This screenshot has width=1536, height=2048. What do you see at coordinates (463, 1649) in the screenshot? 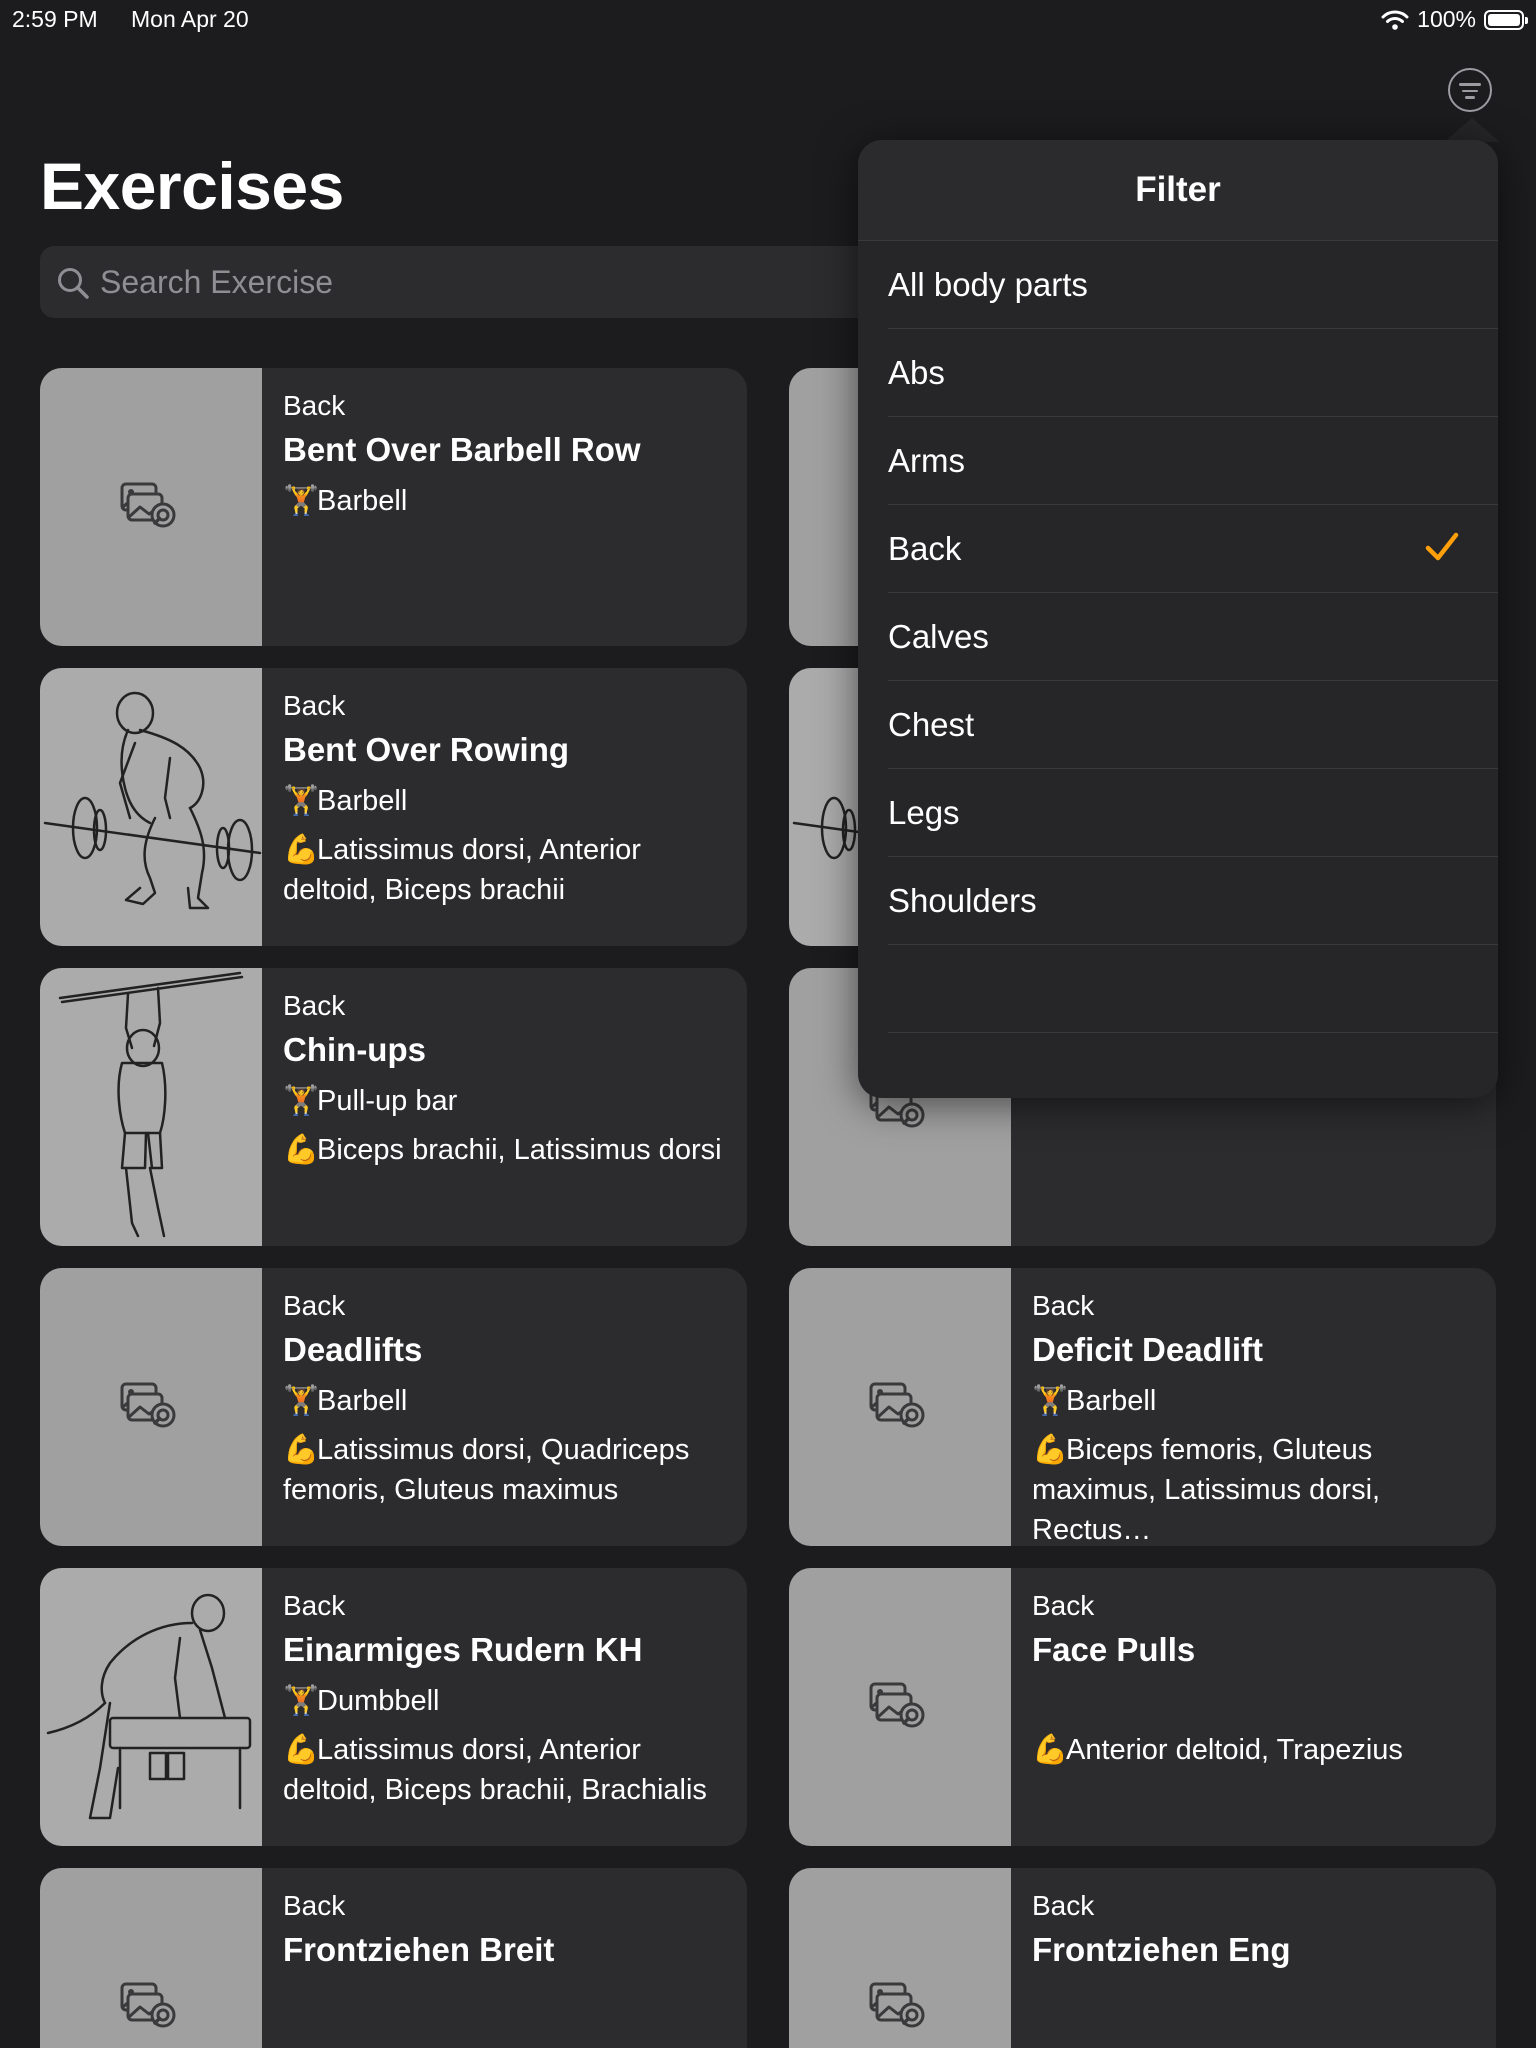
I see `exercise-name: Einarmiges Rudern KH` at bounding box center [463, 1649].